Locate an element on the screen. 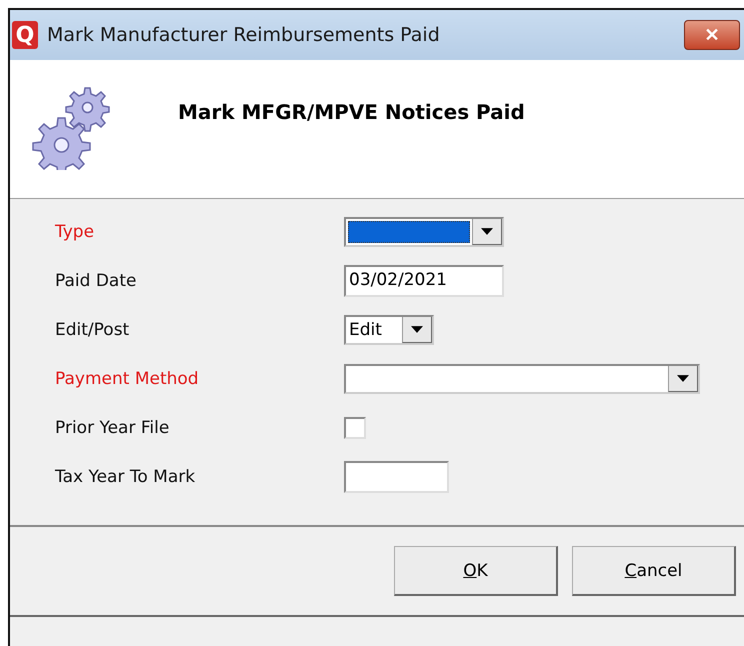 The image size is (744, 646). field-label: Tax Year To Mark is located at coordinates (125, 477).